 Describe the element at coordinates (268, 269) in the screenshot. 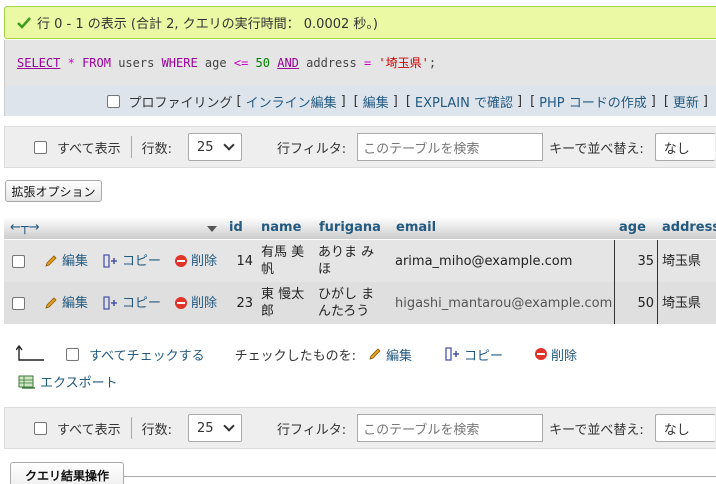

I see `name-line: 帆` at that location.